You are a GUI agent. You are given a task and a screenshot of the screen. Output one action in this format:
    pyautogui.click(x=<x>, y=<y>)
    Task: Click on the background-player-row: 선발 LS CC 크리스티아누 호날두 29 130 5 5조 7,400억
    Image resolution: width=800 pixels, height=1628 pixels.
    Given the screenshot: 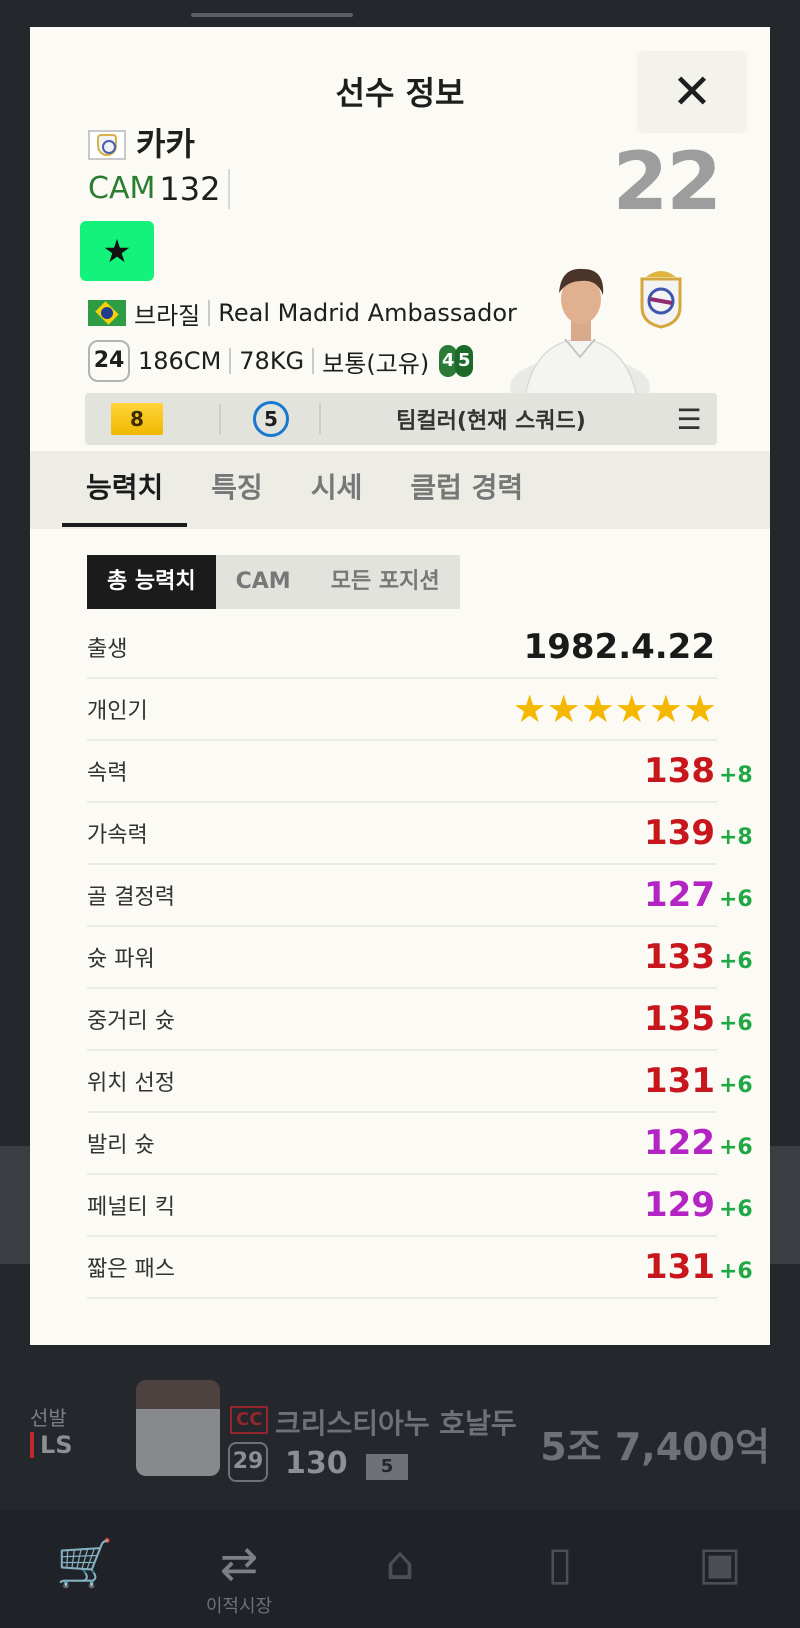 What is the action you would take?
    pyautogui.click(x=400, y=1435)
    